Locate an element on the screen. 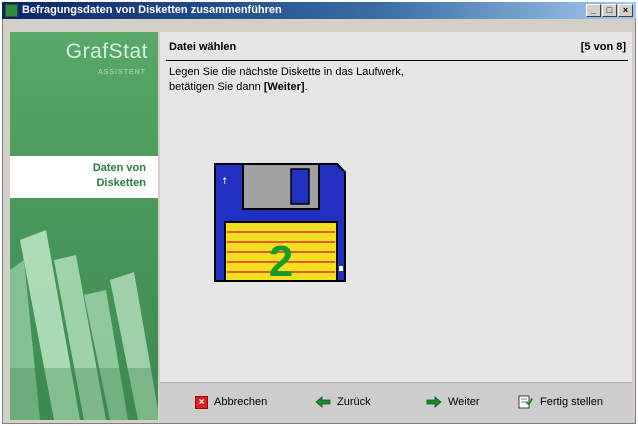  cancel-button: × Abbrechen is located at coordinates (231, 402).